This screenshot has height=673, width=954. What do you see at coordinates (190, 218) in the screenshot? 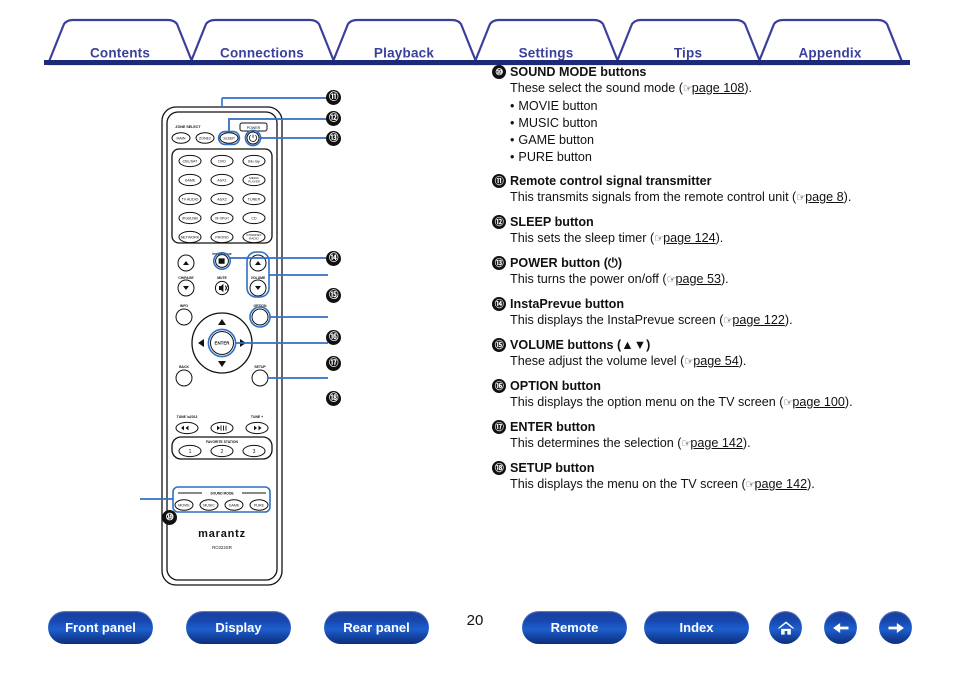
I see `svg-text: iPod/USB` at bounding box center [190, 218].